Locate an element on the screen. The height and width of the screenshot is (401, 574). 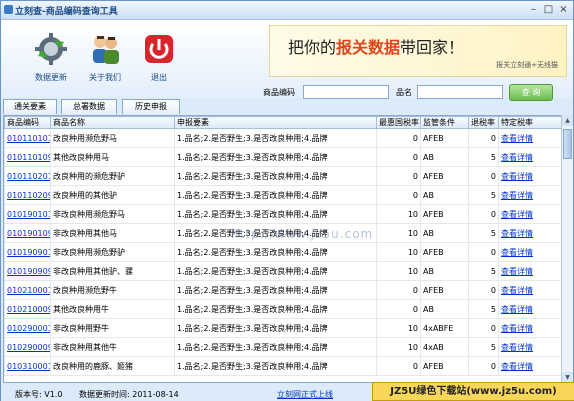
cell-code: 0101909090 is located at coordinates (27, 271).